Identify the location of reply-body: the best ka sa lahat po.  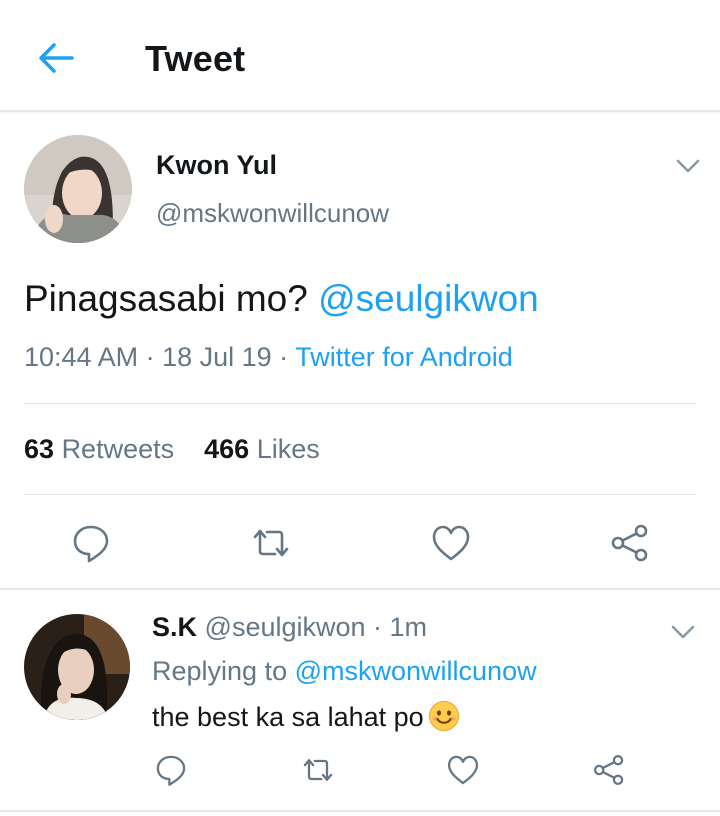
(288, 717).